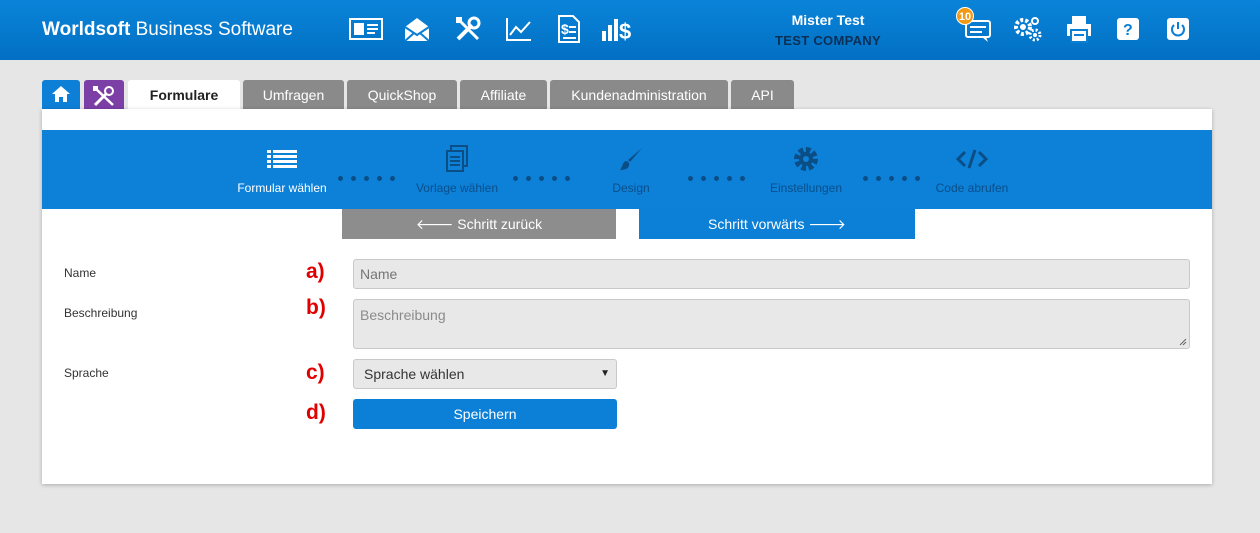 This screenshot has height=533, width=1260. I want to click on step-label: Einstellungen, so click(806, 188).